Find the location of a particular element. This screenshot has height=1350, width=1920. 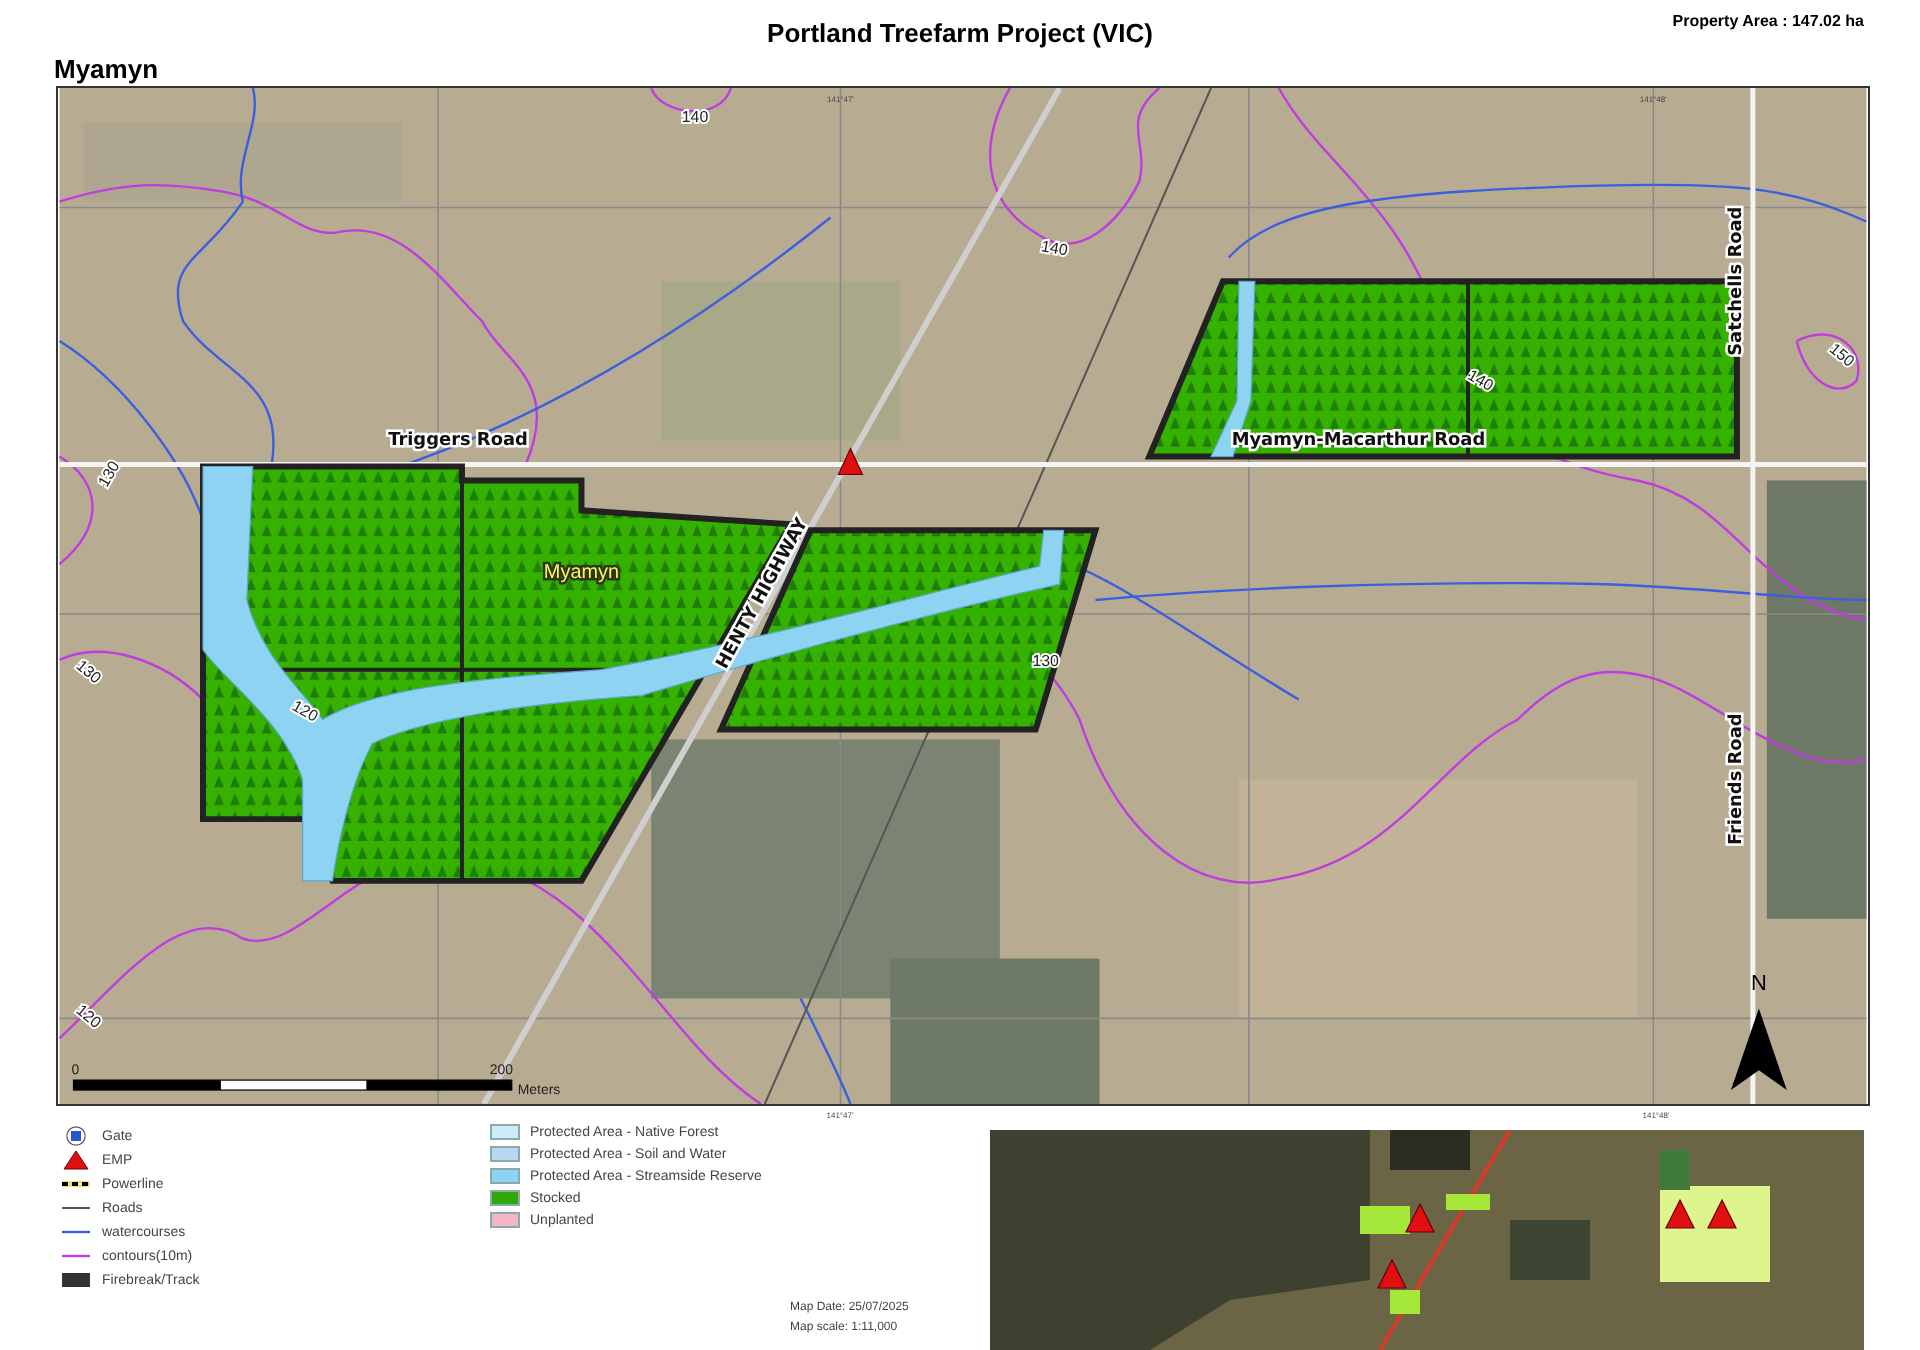

location-heading: Myamyn is located at coordinates (106, 69).